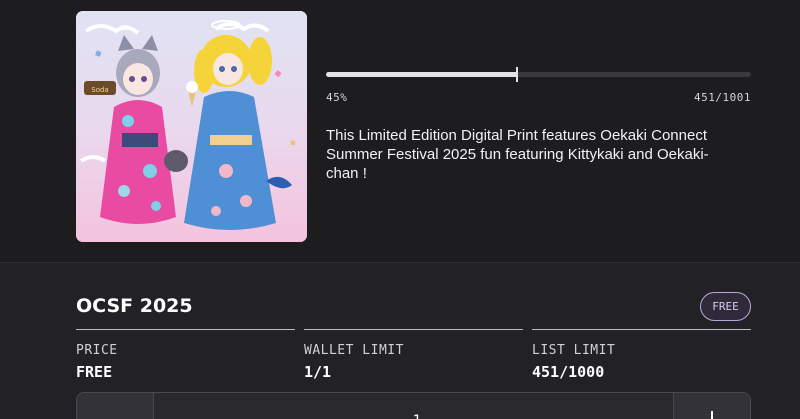  What do you see at coordinates (99, 90) in the screenshot?
I see `artwork-sign: Soda` at bounding box center [99, 90].